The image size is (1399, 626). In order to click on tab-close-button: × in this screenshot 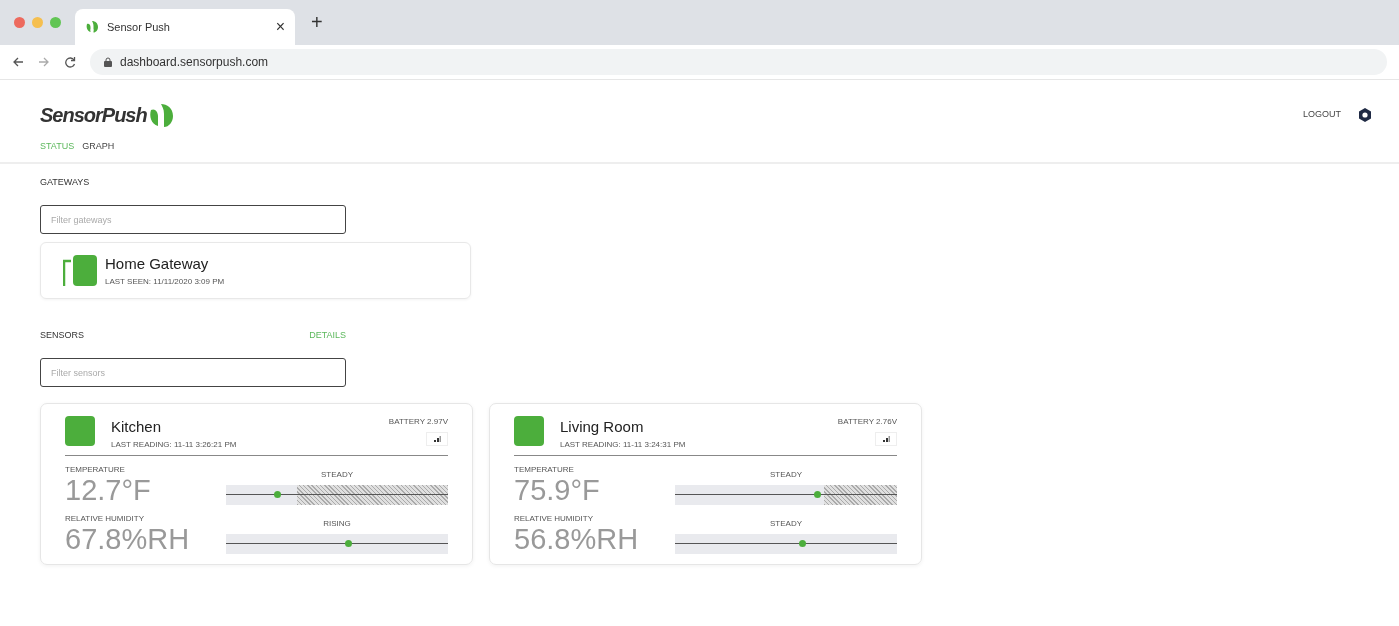, I will do `click(280, 27)`.